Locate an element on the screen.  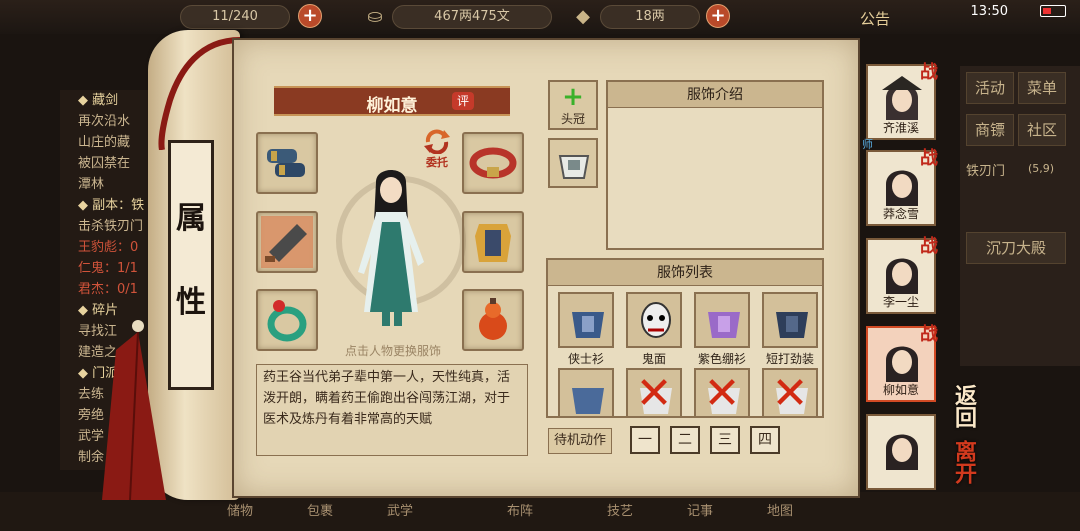
idle-action-3-button: 三 is located at coordinates (725, 440).